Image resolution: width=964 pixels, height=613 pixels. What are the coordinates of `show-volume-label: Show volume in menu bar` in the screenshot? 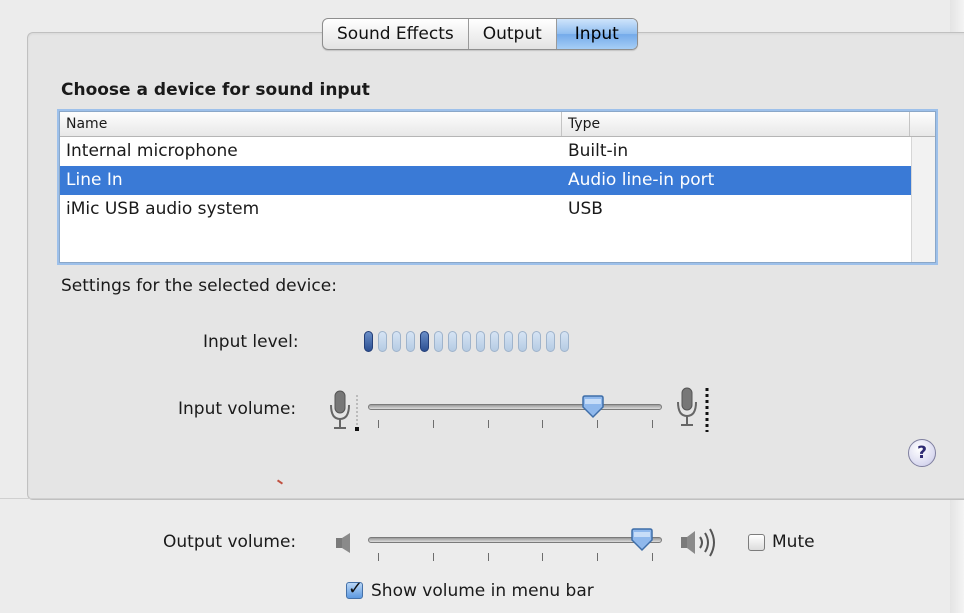 It's located at (482, 591).